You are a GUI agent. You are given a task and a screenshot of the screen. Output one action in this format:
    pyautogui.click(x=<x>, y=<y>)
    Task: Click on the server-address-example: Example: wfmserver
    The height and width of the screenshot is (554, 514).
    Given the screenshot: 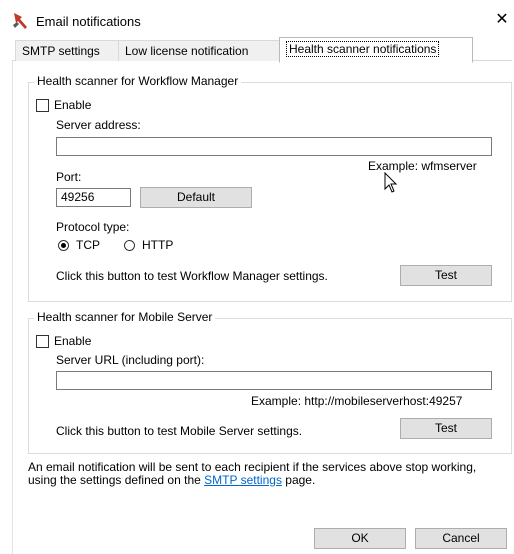 What is the action you would take?
    pyautogui.click(x=422, y=166)
    